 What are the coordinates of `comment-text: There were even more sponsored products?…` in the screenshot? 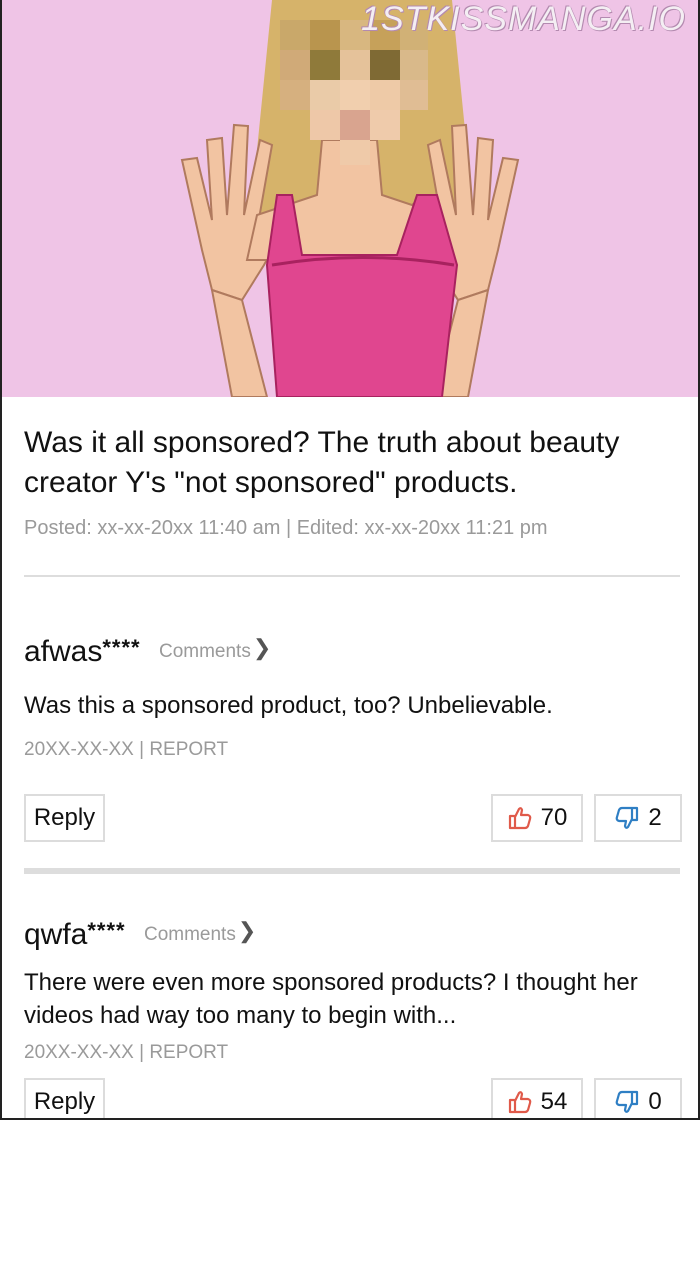 It's located at (331, 999).